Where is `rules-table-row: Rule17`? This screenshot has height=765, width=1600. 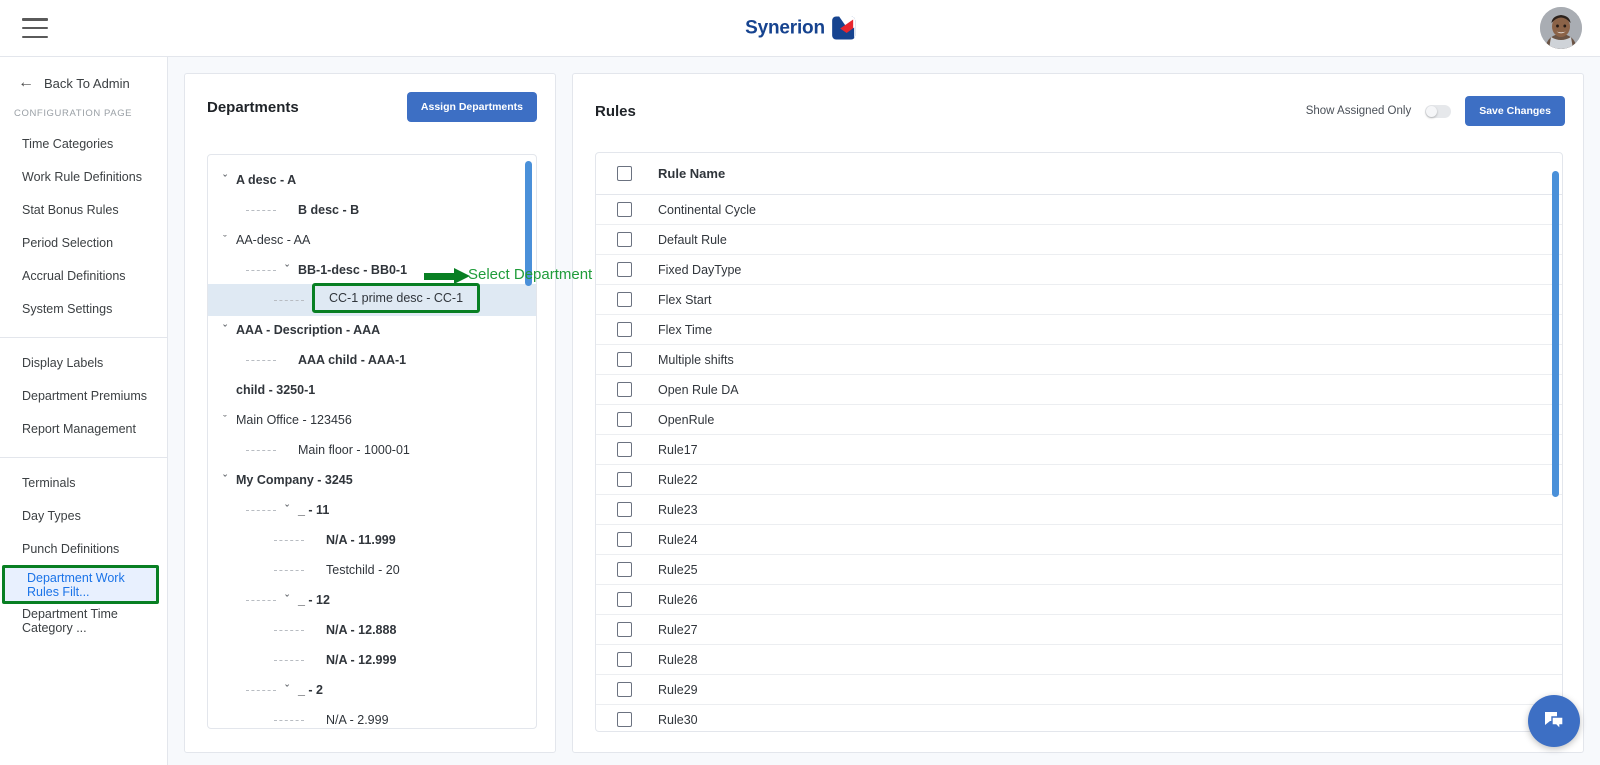 rules-table-row: Rule17 is located at coordinates (1079, 450).